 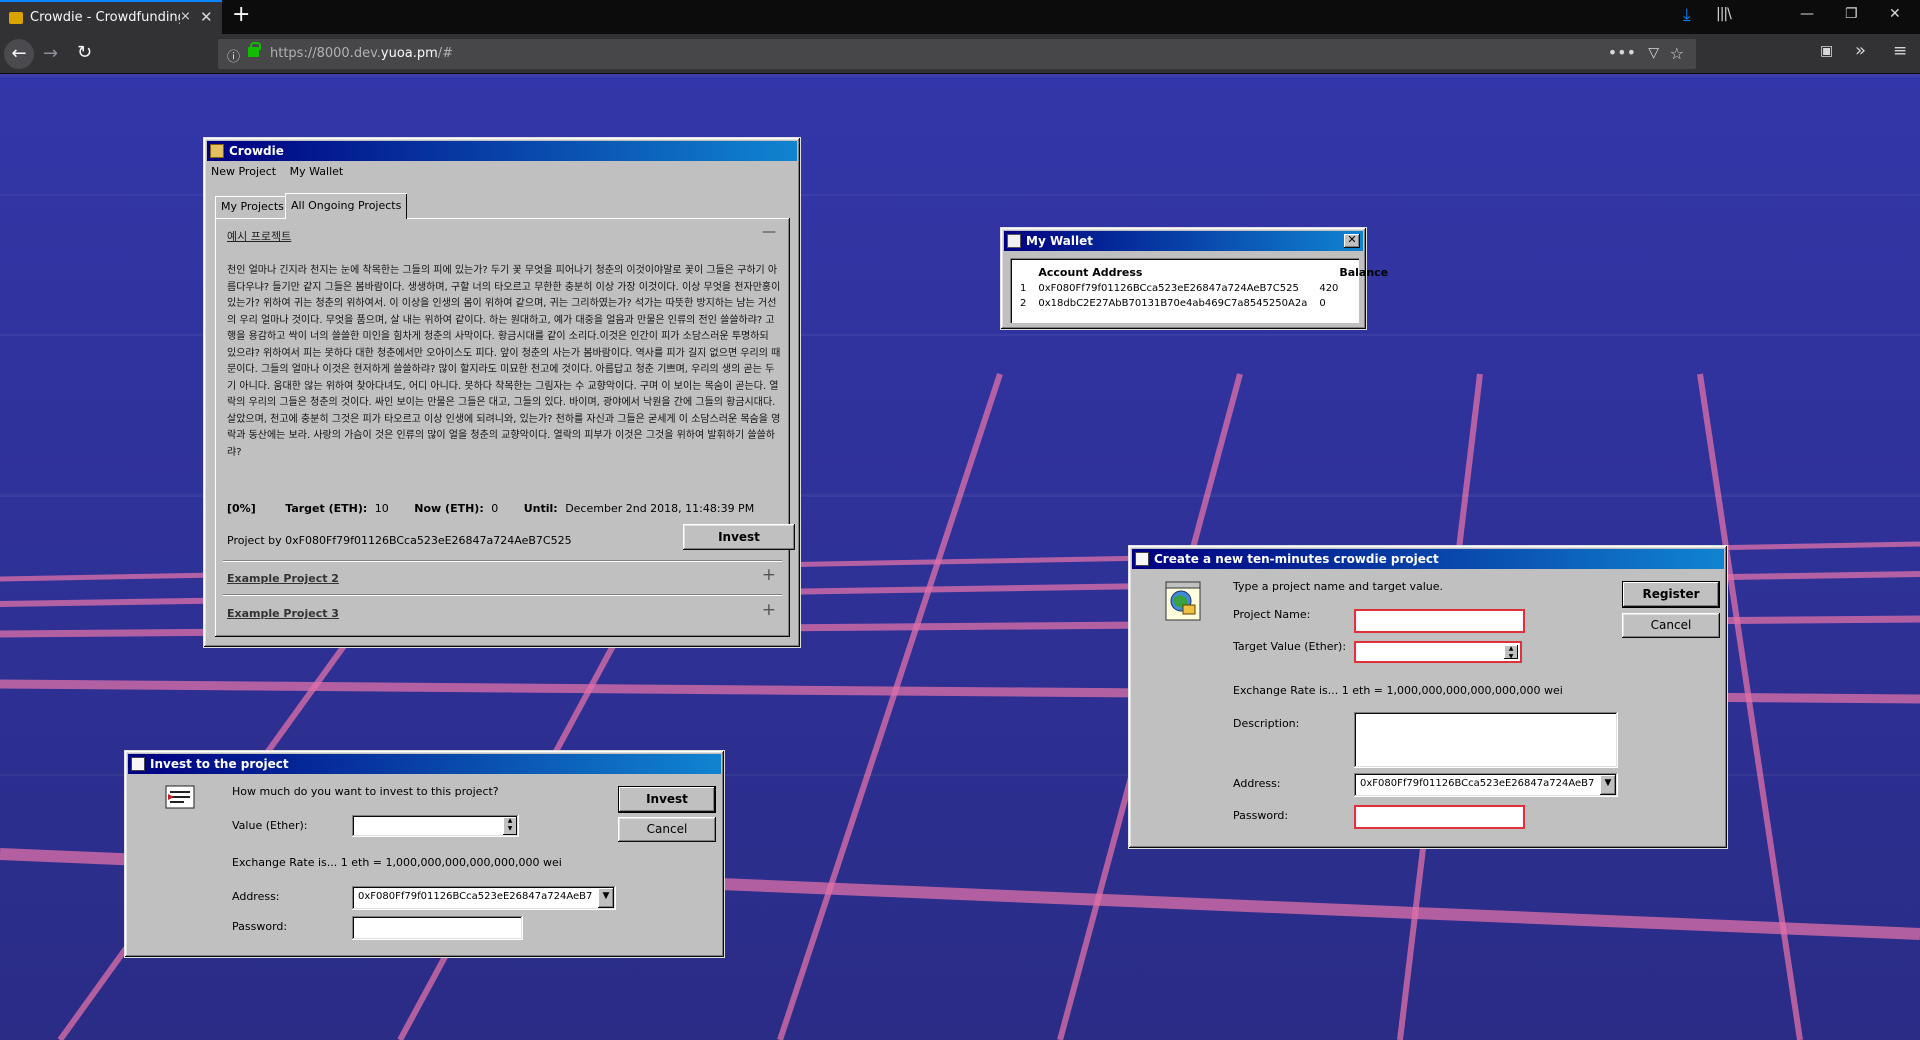 I want to click on new-tab-plus-icon: +, so click(x=241, y=14).